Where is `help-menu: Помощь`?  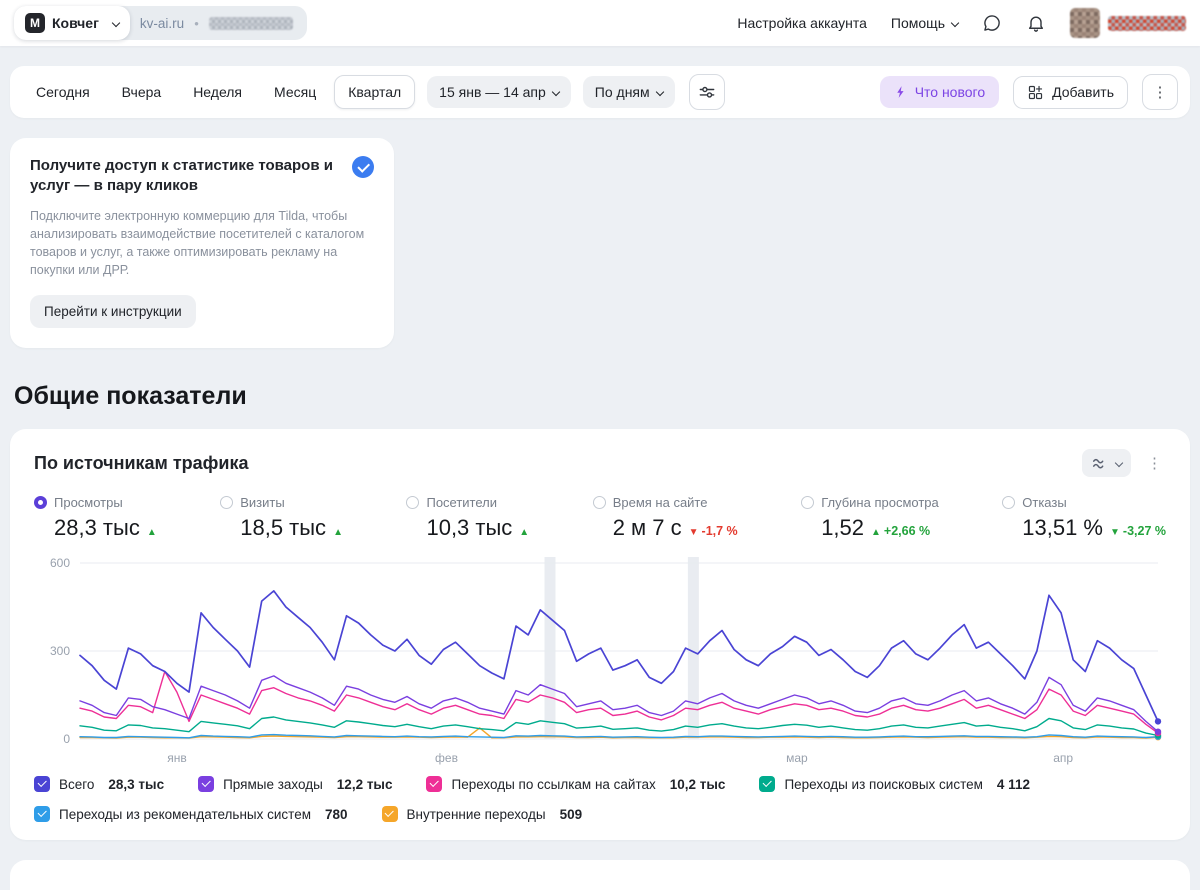 help-menu: Помощь is located at coordinates (925, 23).